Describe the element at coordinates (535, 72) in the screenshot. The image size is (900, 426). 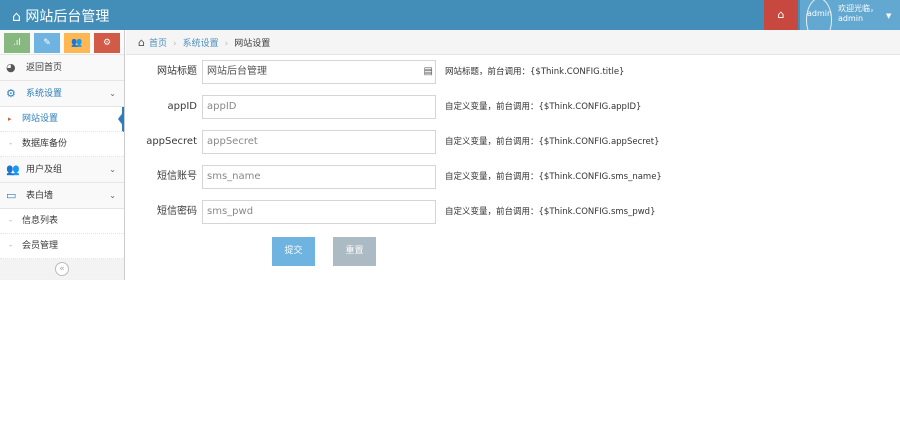
I see `field-hint: 网站标题，前台调用：{$Think.CONFIG.title}` at that location.